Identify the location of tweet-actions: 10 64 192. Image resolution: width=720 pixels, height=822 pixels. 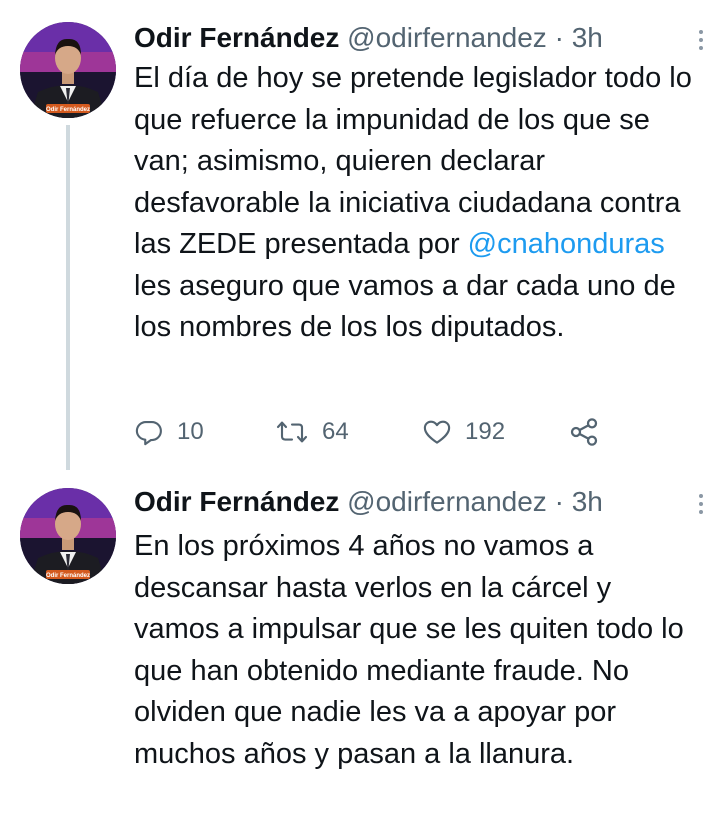
(374, 432).